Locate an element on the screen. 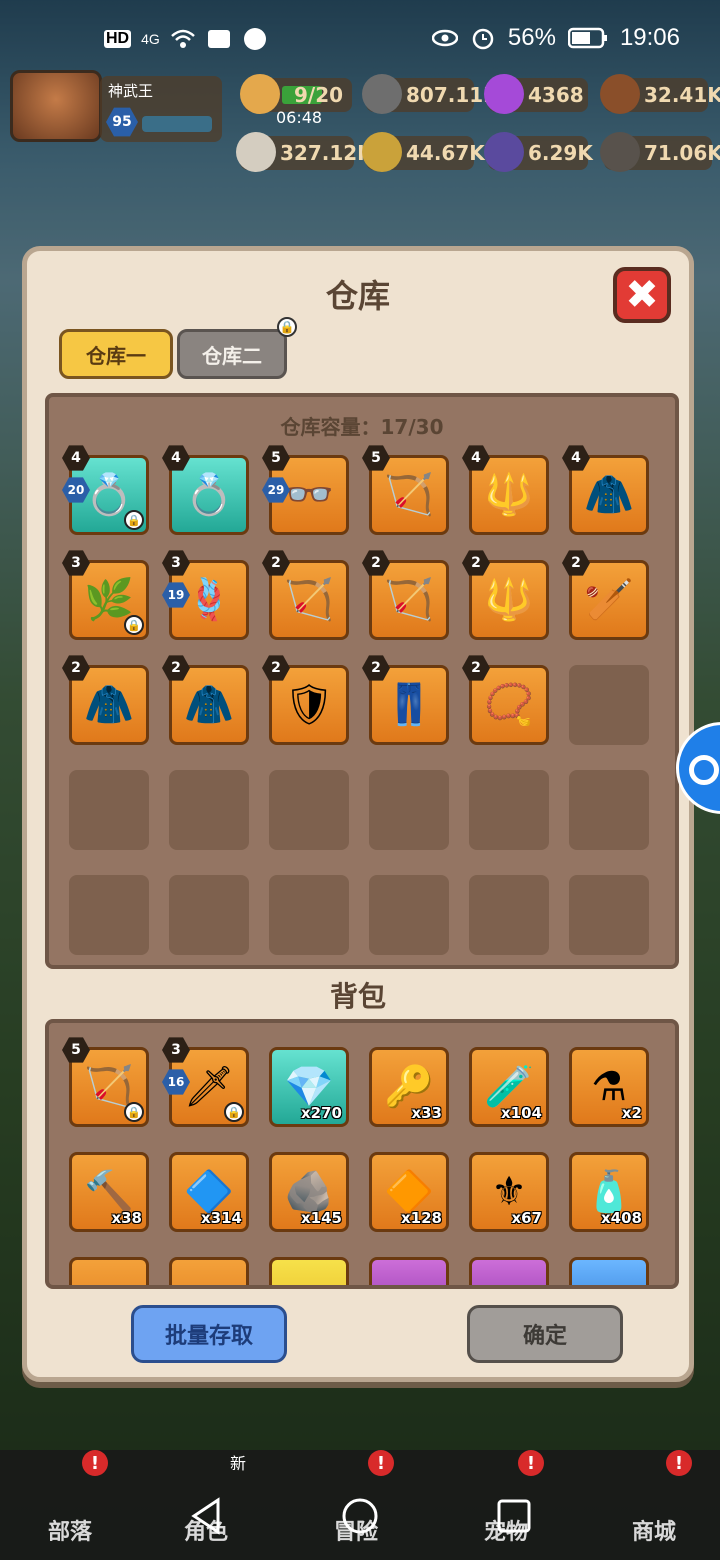 The image size is (720, 1560). item-slot: 🔱 2 is located at coordinates (505, 595).